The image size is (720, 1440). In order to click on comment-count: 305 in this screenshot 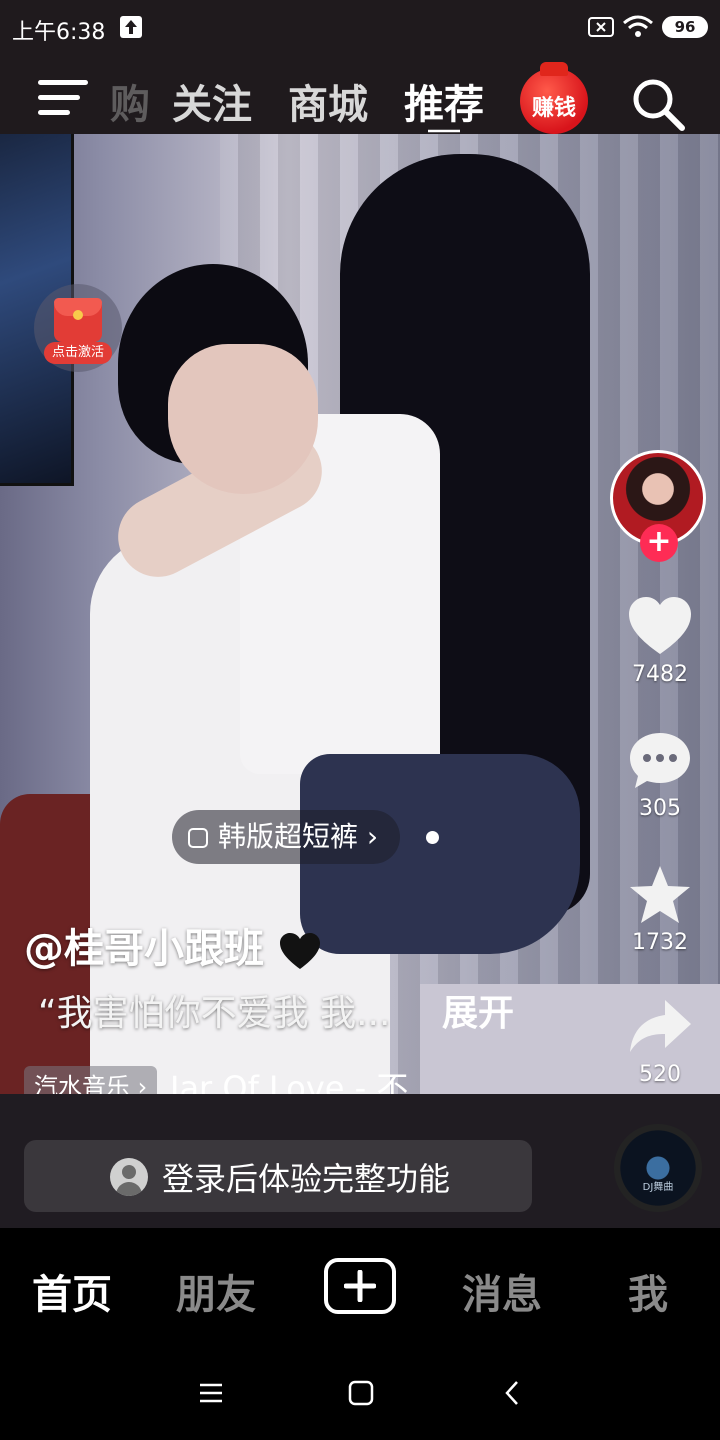, I will do `click(660, 808)`.